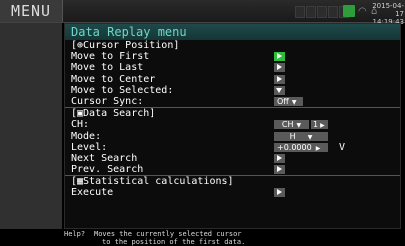 The image size is (405, 246). Describe the element at coordinates (113, 79) in the screenshot. I see `move-center-label: Move to Center` at that location.